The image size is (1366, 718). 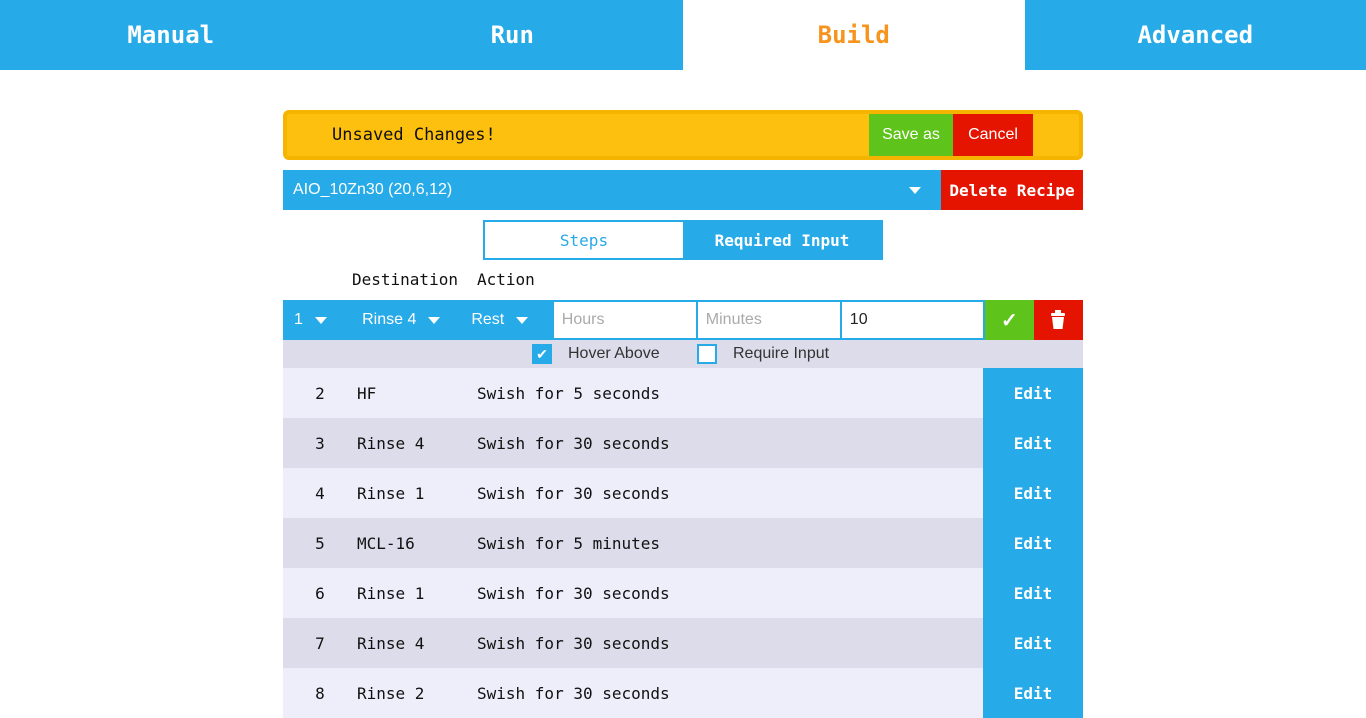 What do you see at coordinates (683, 354) in the screenshot?
I see `step-options: ✔ Hover Above Require Input` at bounding box center [683, 354].